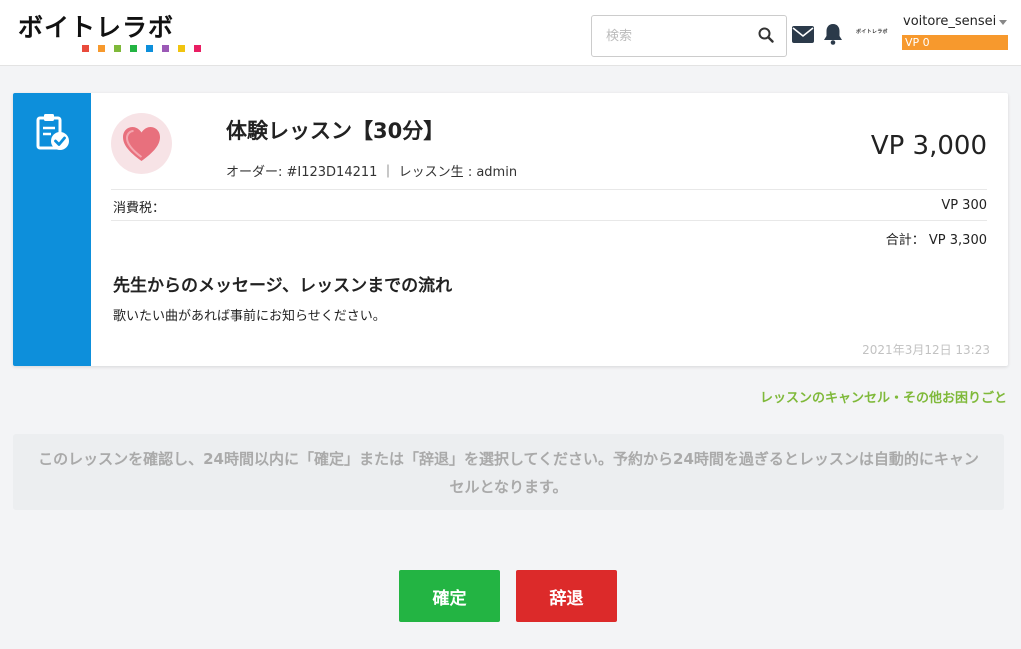  Describe the element at coordinates (283, 286) in the screenshot. I see `message-heading: 先生からのメッセージ、レッスンまでの流れ` at that location.